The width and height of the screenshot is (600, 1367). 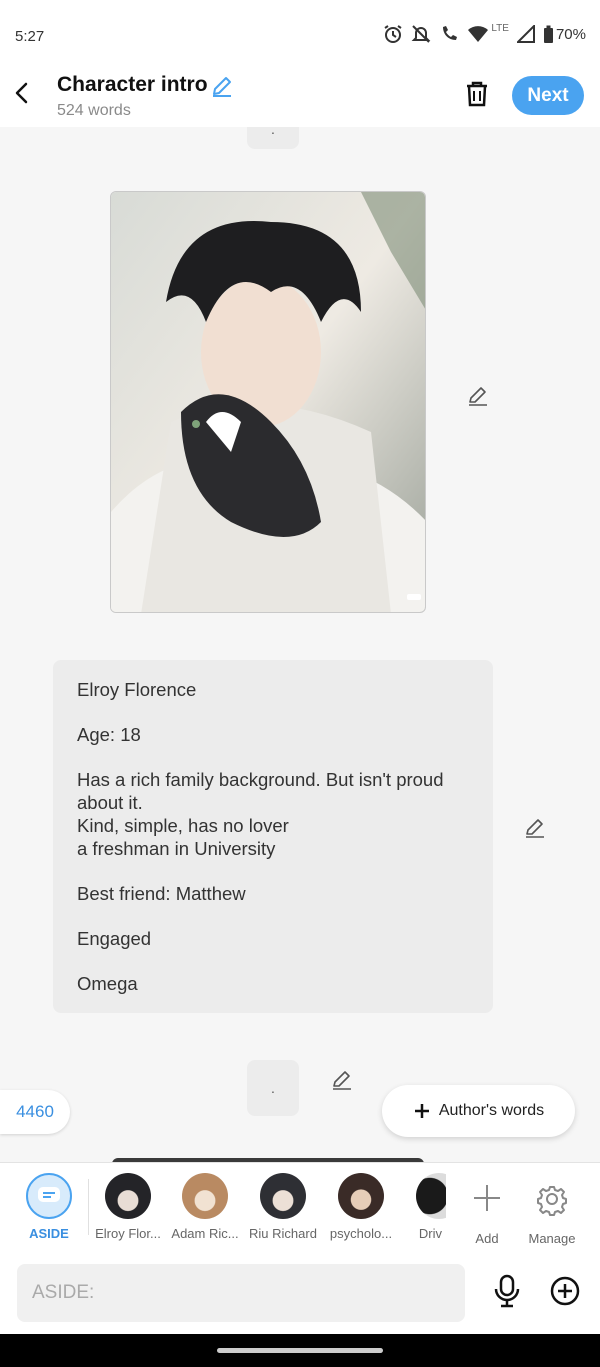 What do you see at coordinates (535, 827) in the screenshot?
I see `edit-text-icon` at bounding box center [535, 827].